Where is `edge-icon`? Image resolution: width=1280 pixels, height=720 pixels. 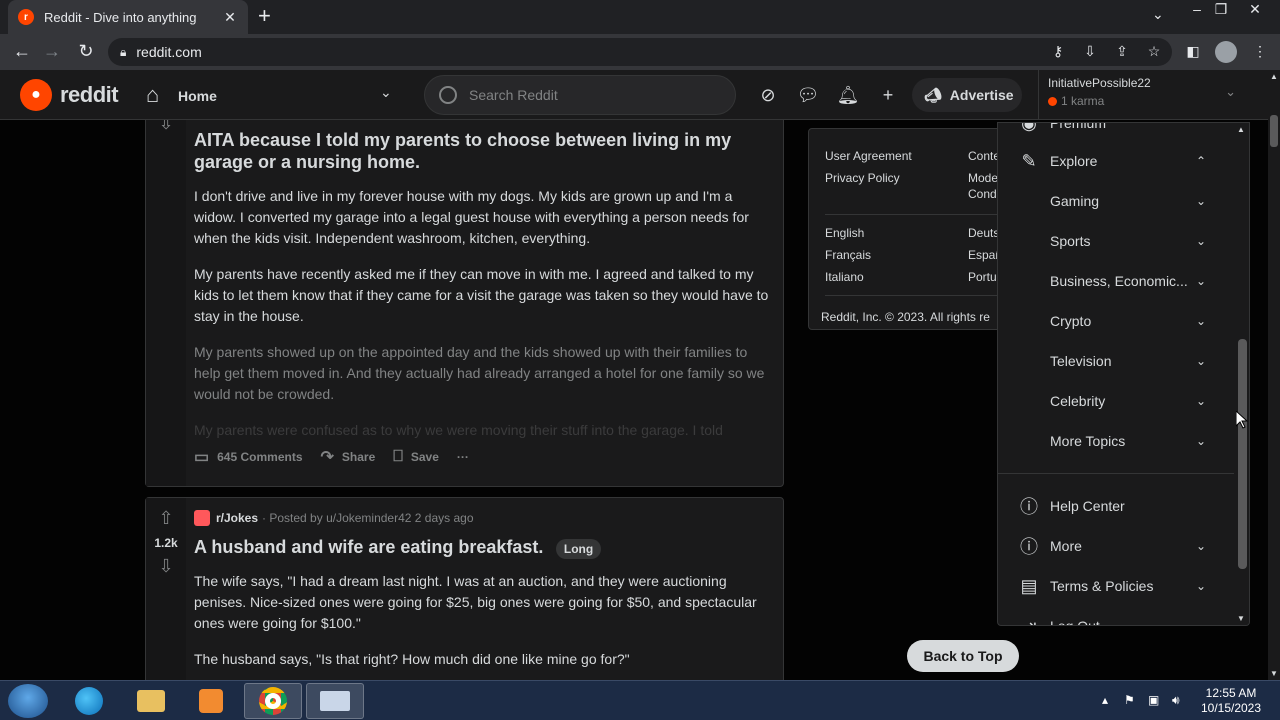 edge-icon is located at coordinates (89, 701).